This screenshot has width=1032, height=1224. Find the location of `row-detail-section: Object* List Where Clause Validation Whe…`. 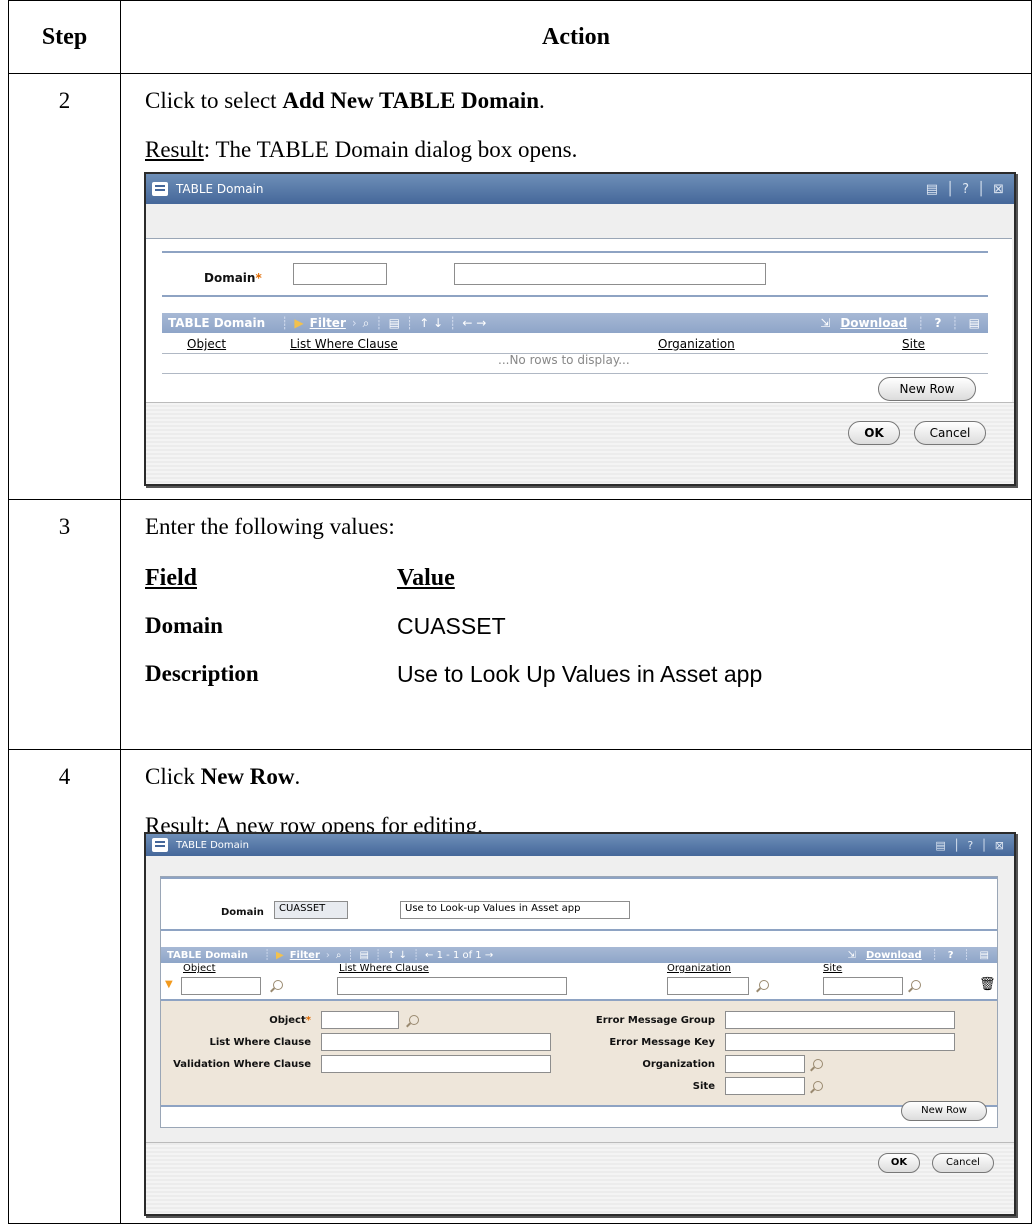

row-detail-section: Object* List Where Clause Validation Whe… is located at coordinates (579, 1053).